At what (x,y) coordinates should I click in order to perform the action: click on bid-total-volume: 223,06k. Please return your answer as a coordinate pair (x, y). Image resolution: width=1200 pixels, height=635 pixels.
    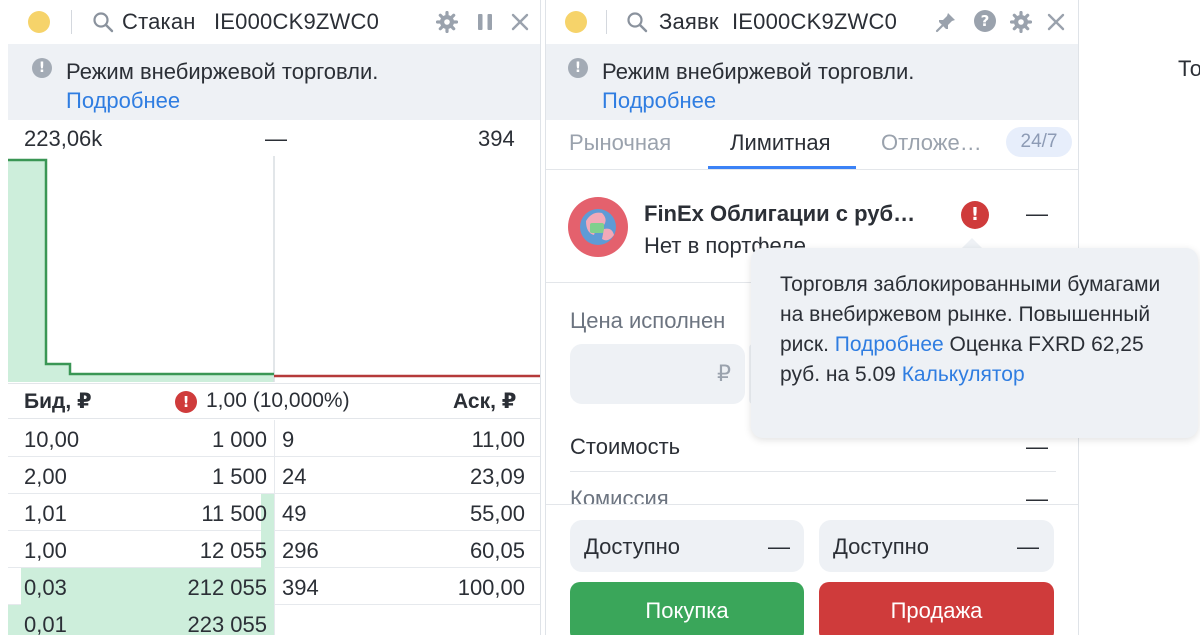
    Looking at the image, I should click on (63, 138).